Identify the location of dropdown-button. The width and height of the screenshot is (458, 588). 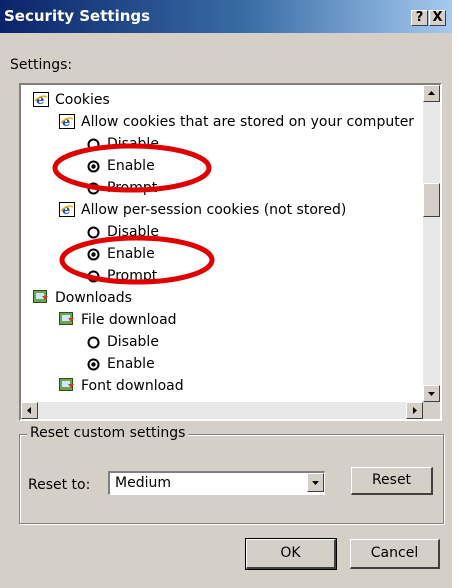
(315, 482).